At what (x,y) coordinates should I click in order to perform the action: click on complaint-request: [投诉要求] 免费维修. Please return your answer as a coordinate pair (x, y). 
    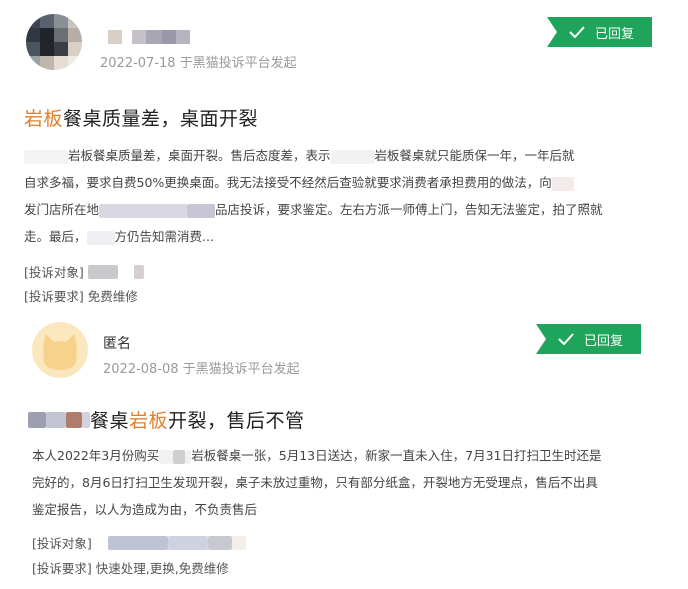
    Looking at the image, I should click on (81, 296).